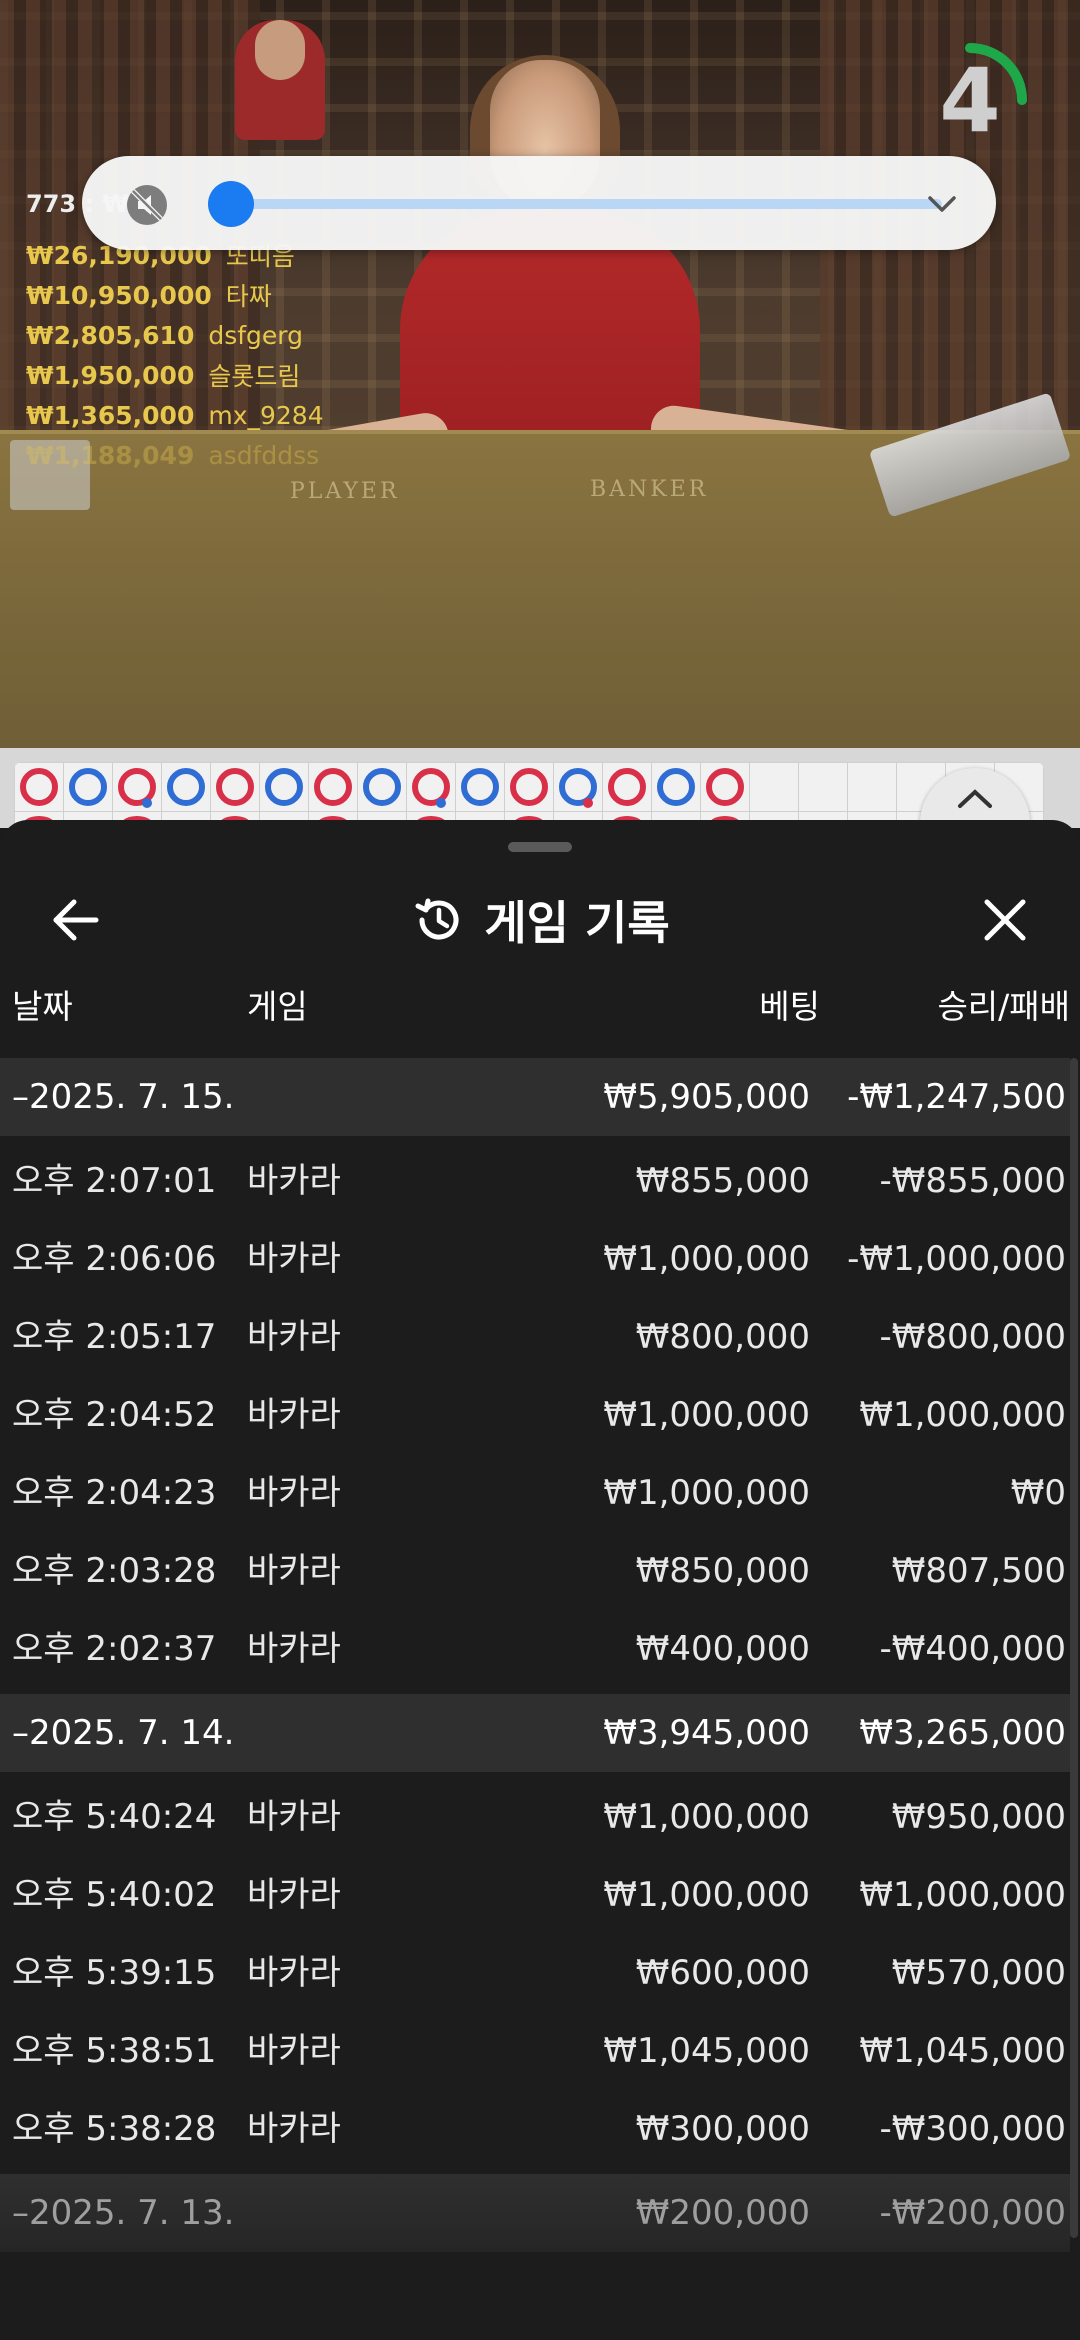 The height and width of the screenshot is (2340, 1080). I want to click on hostess-head, so click(280, 50).